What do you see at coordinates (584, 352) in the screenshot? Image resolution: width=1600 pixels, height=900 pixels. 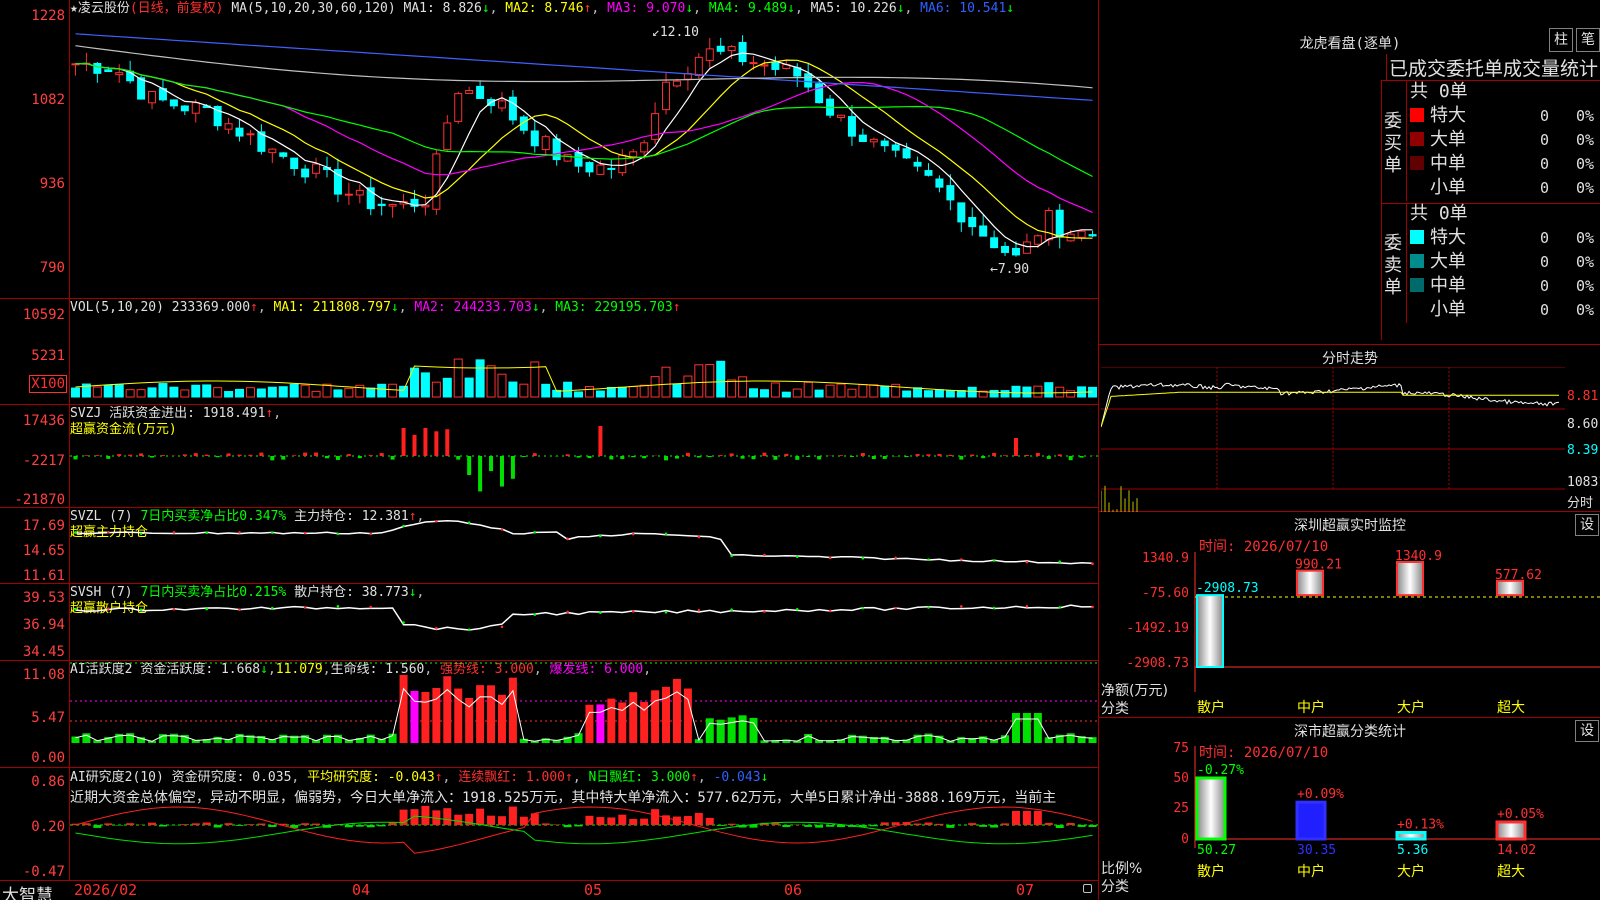 I see `volume-chart` at bounding box center [584, 352].